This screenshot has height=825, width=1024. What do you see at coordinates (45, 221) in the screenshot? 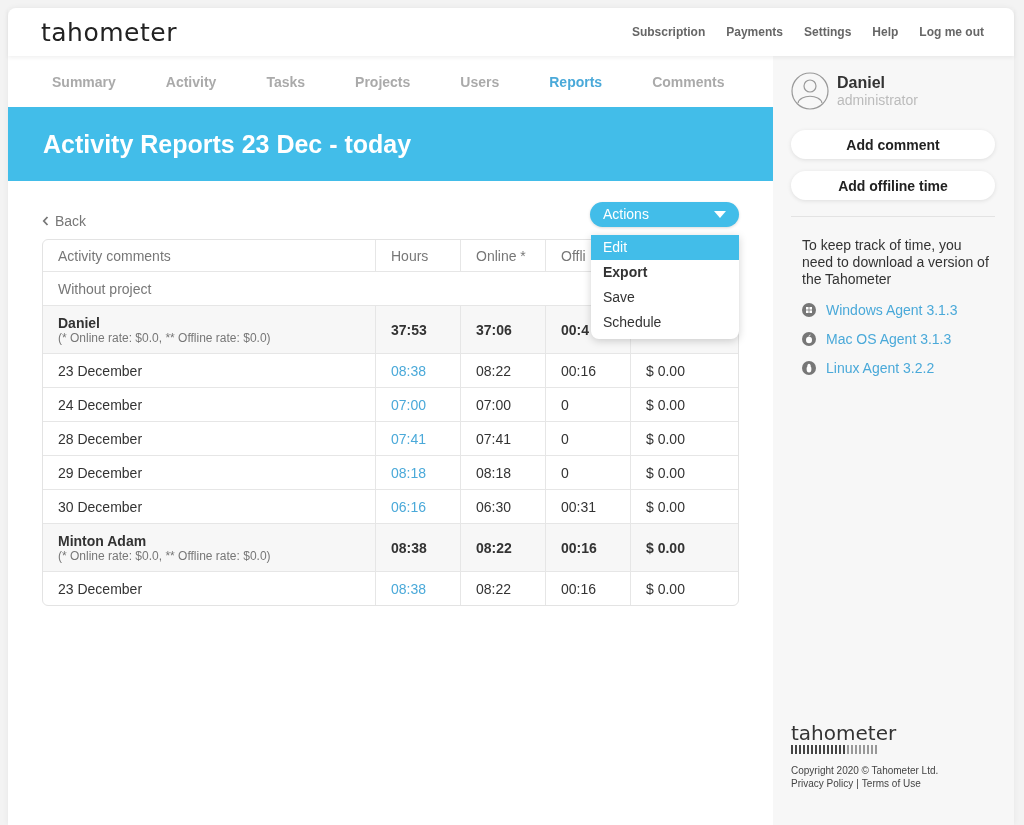
I see `chevron-left-icon` at bounding box center [45, 221].